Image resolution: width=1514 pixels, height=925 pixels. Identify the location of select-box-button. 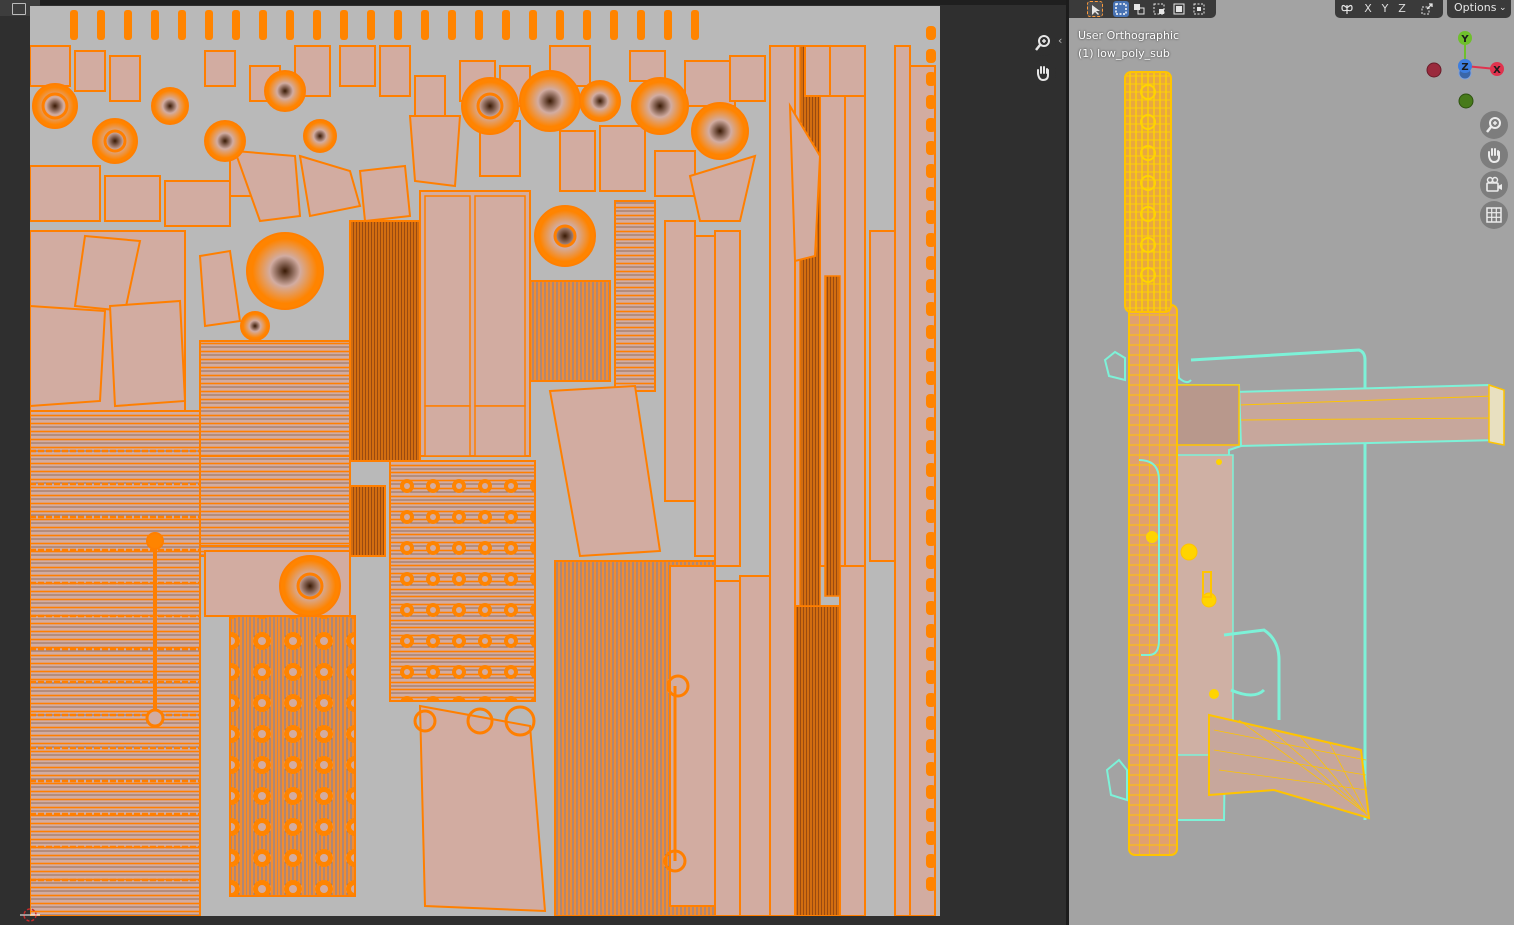
(1121, 9).